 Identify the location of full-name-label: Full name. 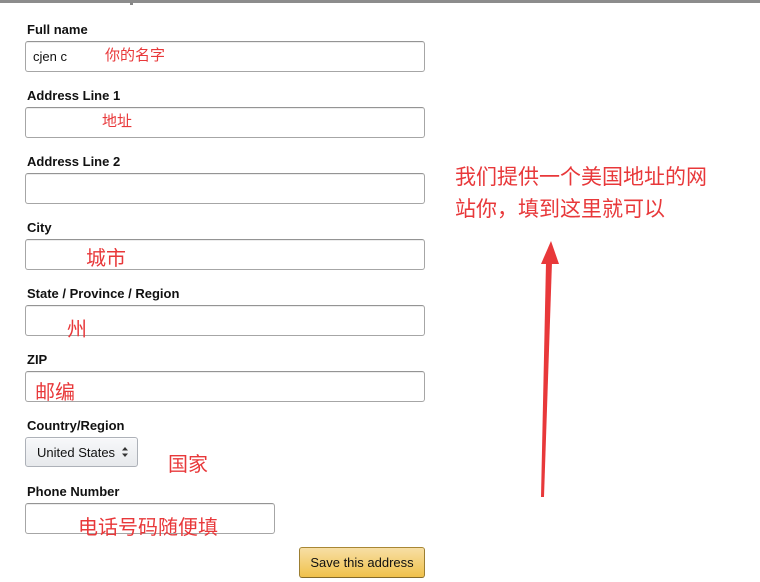
(57, 29).